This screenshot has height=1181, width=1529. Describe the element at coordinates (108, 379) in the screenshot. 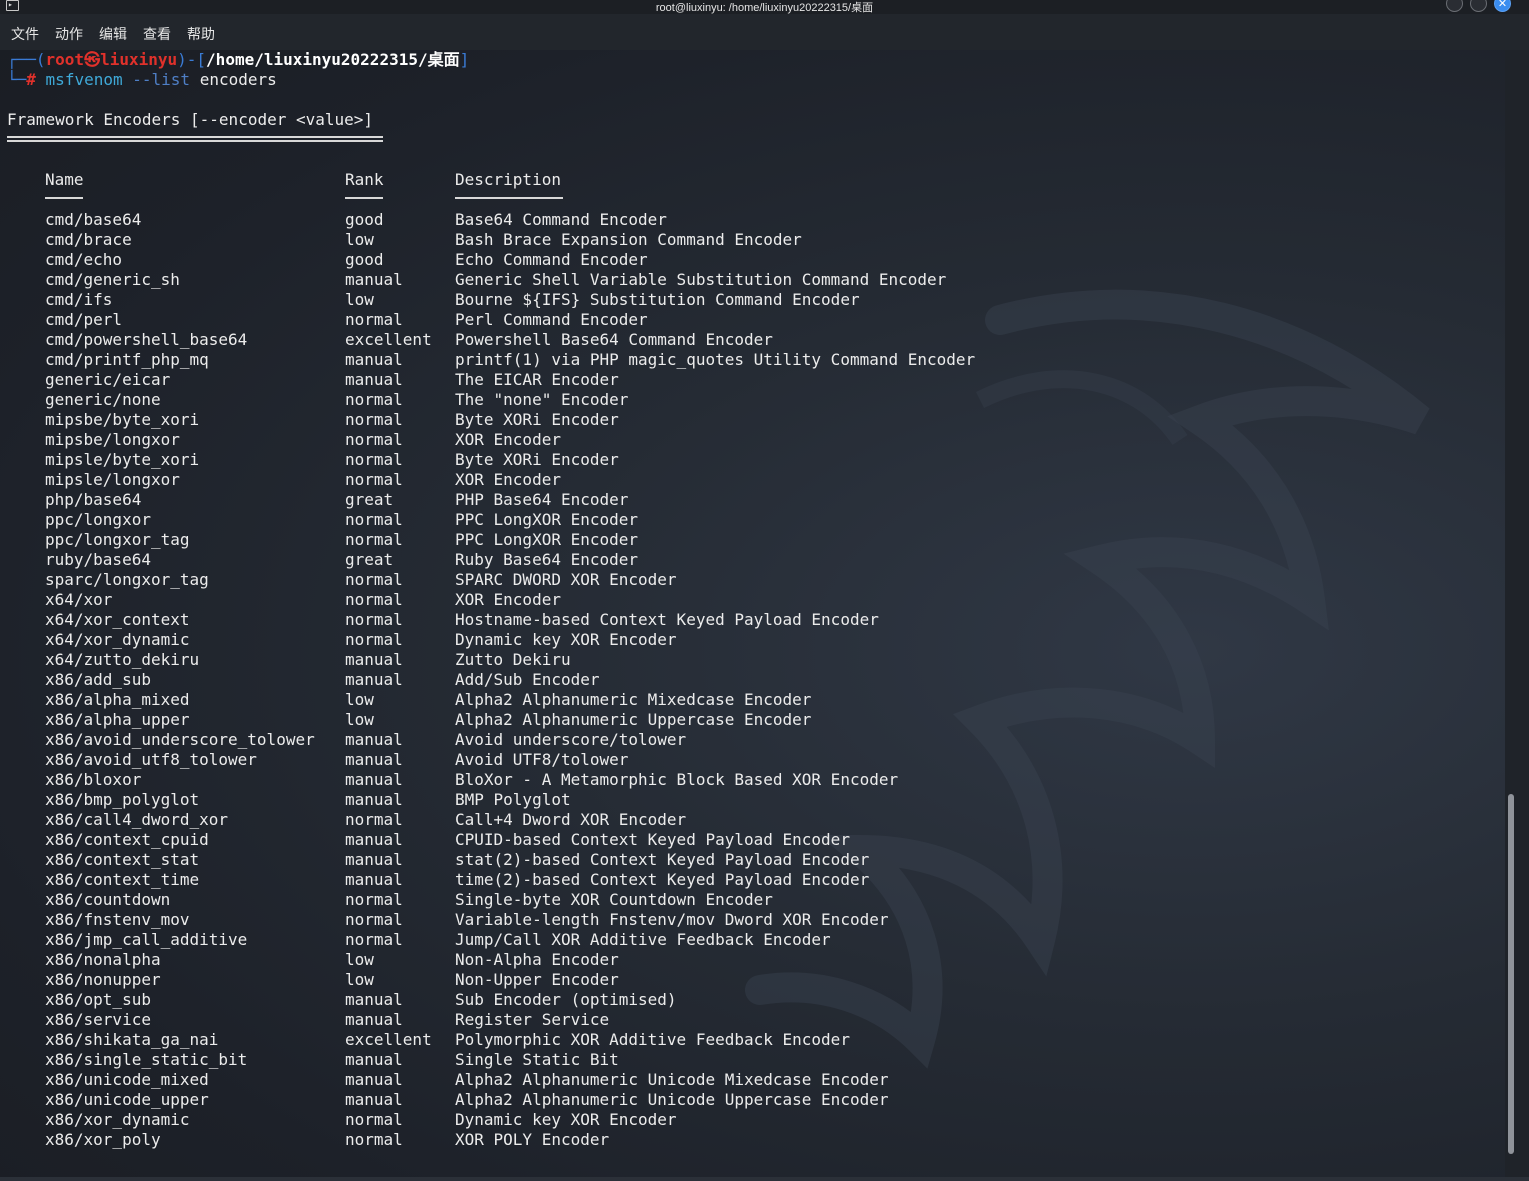

I see `encoder-name: generic/eicar` at that location.